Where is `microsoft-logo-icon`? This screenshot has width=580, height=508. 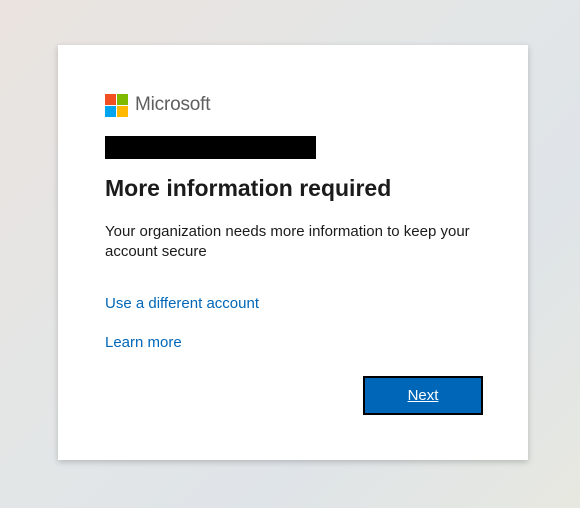 microsoft-logo-icon is located at coordinates (116, 105).